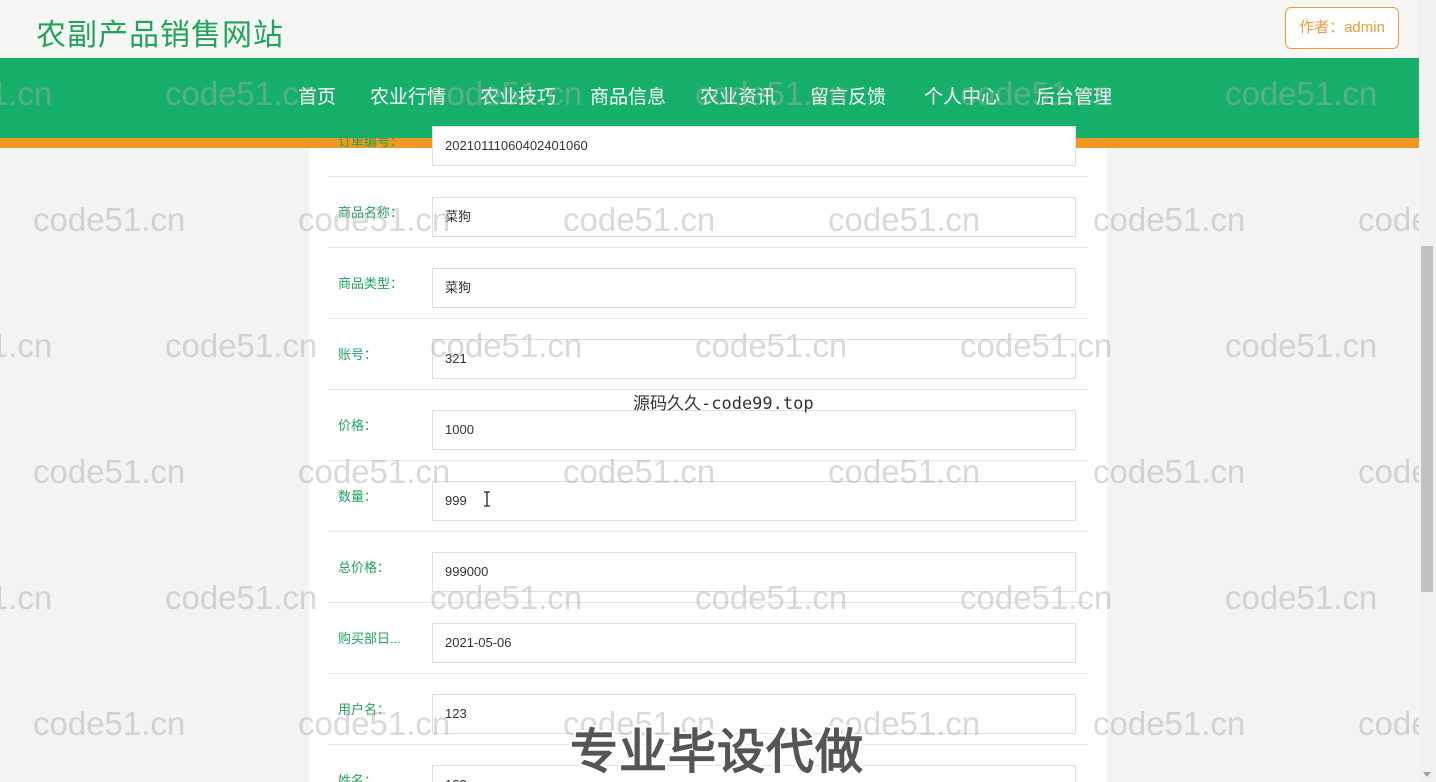 The height and width of the screenshot is (782, 1436). Describe the element at coordinates (518, 95) in the screenshot. I see `nav-item-tips: 农业技巧` at that location.